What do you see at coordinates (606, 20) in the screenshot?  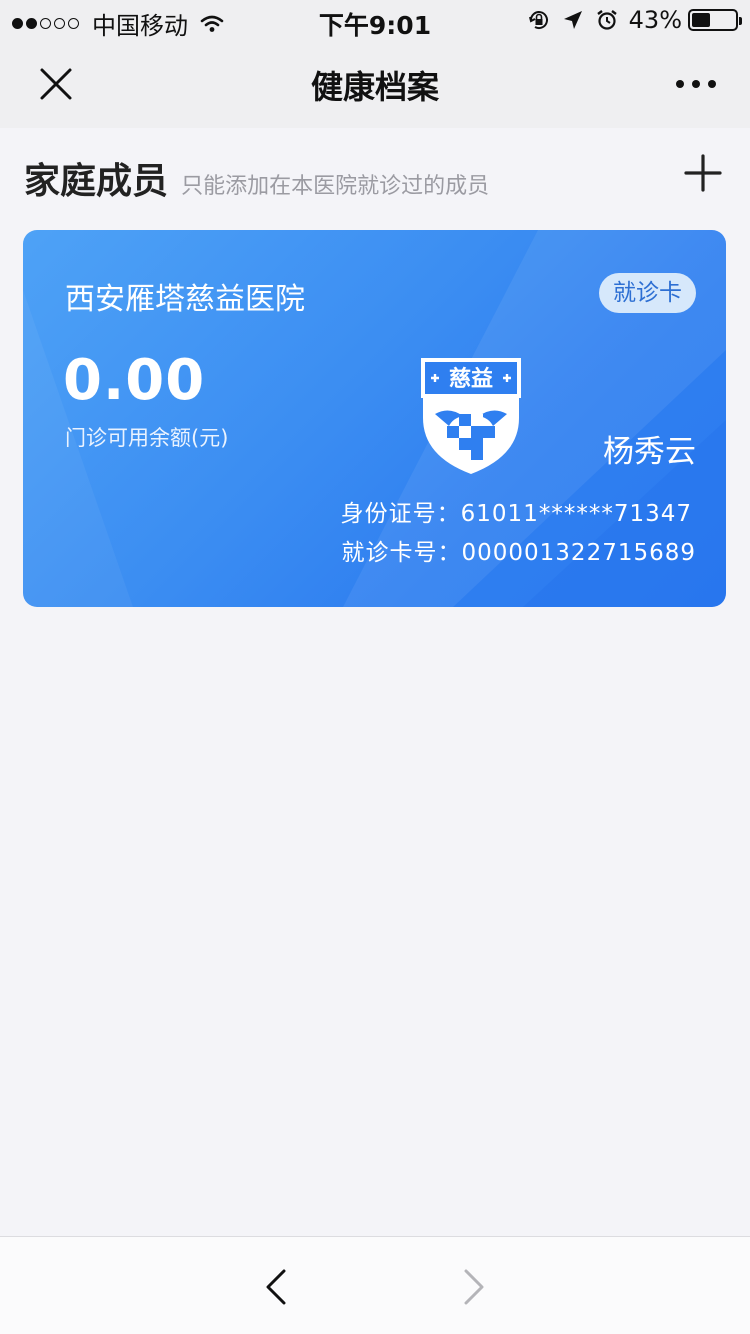 I see `alarm-icon` at bounding box center [606, 20].